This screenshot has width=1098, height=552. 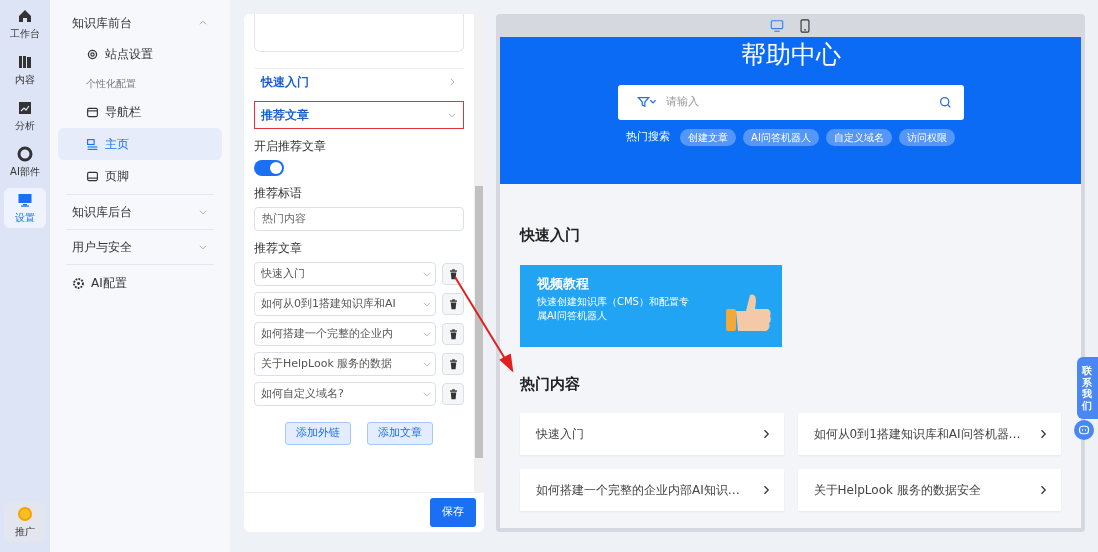 What do you see at coordinates (790, 55) in the screenshot?
I see `page-title: 帮助中心` at bounding box center [790, 55].